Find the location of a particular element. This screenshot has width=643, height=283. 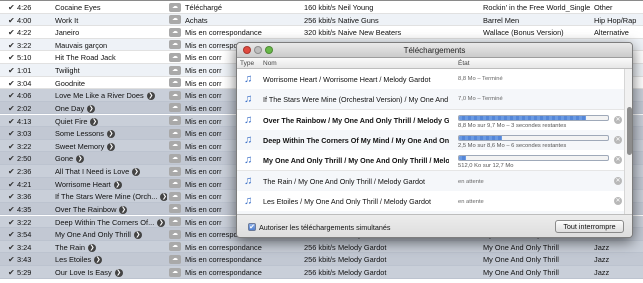

song-icloud-status: Mis en correspondance is located at coordinates (223, 33).